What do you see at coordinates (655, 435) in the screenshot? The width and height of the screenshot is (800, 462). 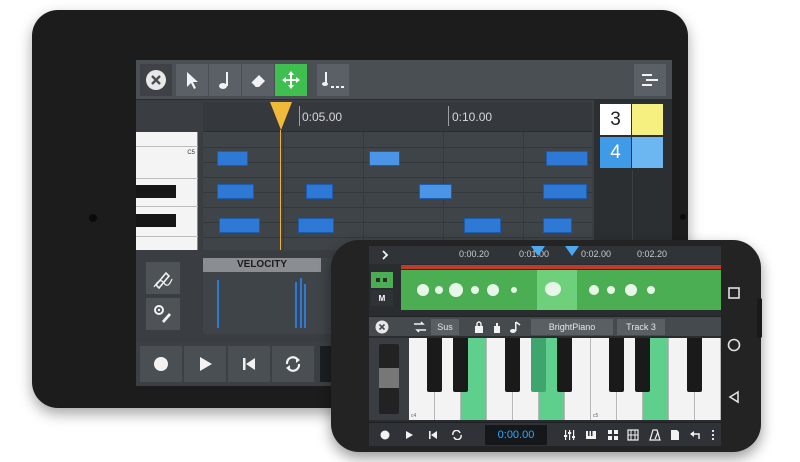 I see `metronome-button` at bounding box center [655, 435].